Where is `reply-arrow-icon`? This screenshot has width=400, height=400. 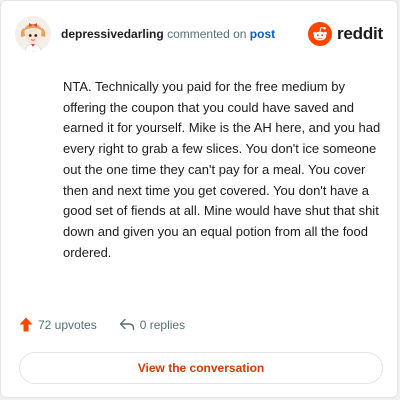
reply-arrow-icon is located at coordinates (126, 324).